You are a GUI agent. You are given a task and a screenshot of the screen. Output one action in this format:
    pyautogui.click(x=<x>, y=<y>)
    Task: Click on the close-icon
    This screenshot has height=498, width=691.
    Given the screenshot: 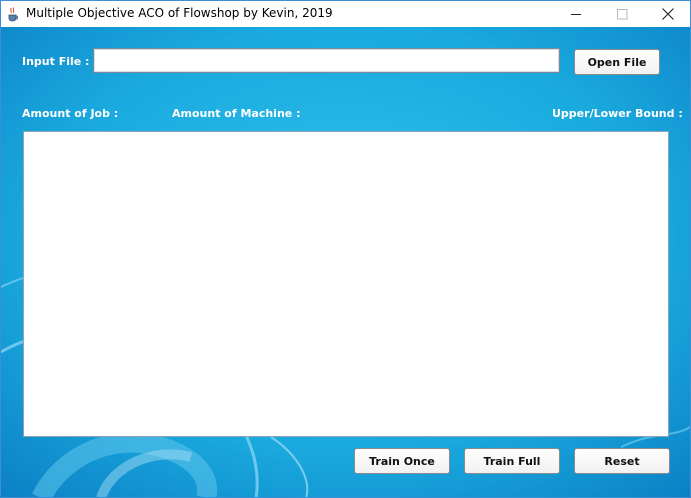 What is the action you would take?
    pyautogui.click(x=668, y=14)
    